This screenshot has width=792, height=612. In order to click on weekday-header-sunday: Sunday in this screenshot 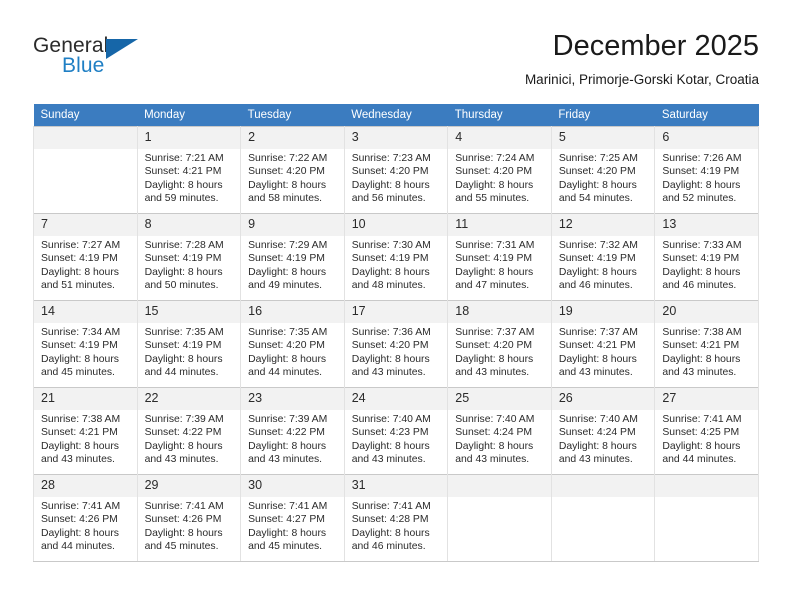, I will do `click(85, 115)`.